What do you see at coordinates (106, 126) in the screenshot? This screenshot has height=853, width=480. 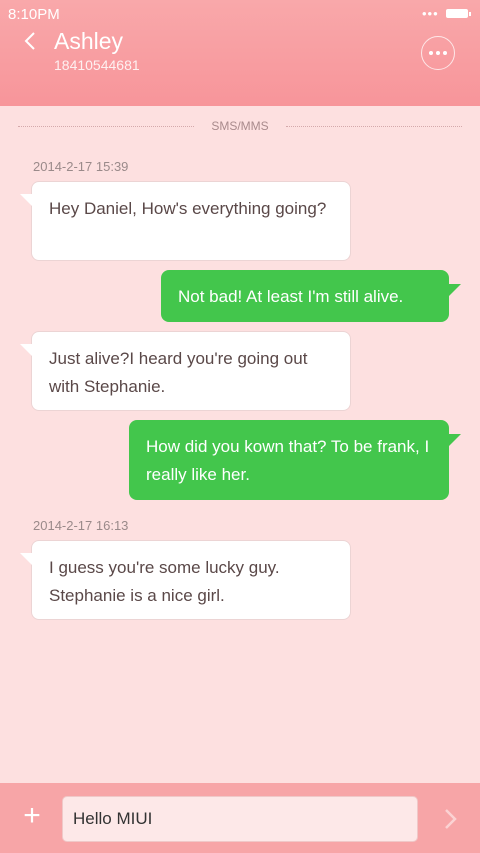 I see `separator-line-left` at bounding box center [106, 126].